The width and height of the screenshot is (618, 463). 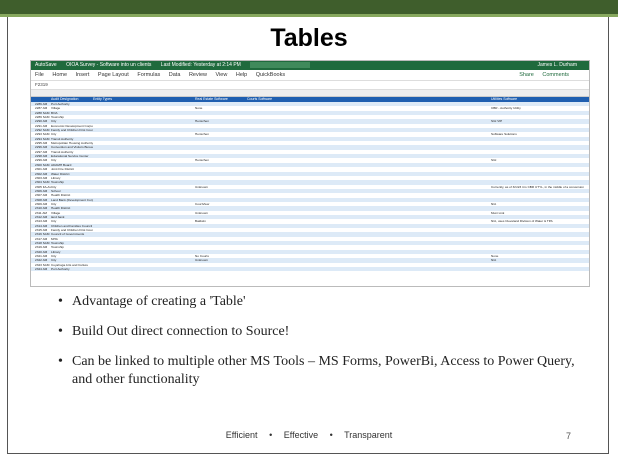 What do you see at coordinates (175, 75) in the screenshot?
I see `menu-data: Data` at bounding box center [175, 75].